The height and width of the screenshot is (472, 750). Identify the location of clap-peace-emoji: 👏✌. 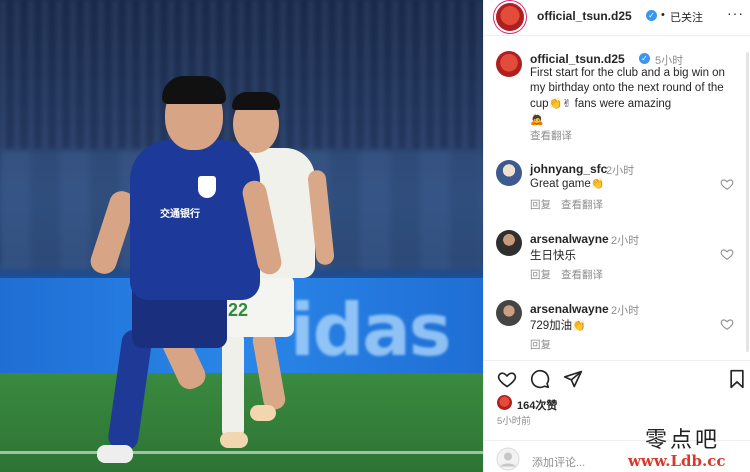
(560, 103).